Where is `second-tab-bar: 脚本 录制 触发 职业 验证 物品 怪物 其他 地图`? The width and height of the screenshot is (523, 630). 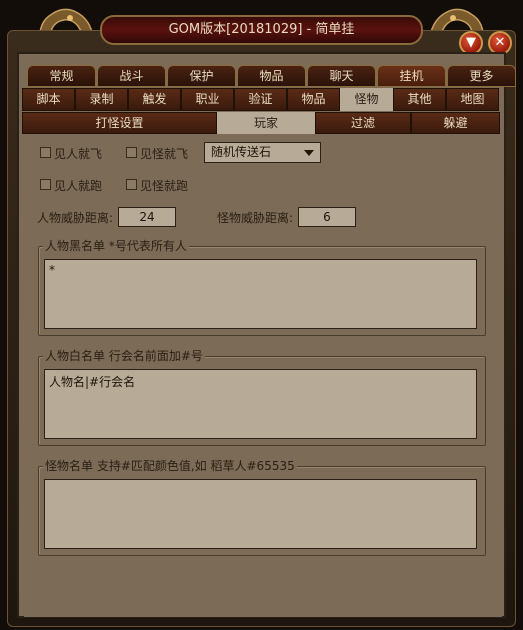
second-tab-bar: 脚本 录制 触发 职业 验证 物品 怪物 其他 地图 is located at coordinates (260, 99).